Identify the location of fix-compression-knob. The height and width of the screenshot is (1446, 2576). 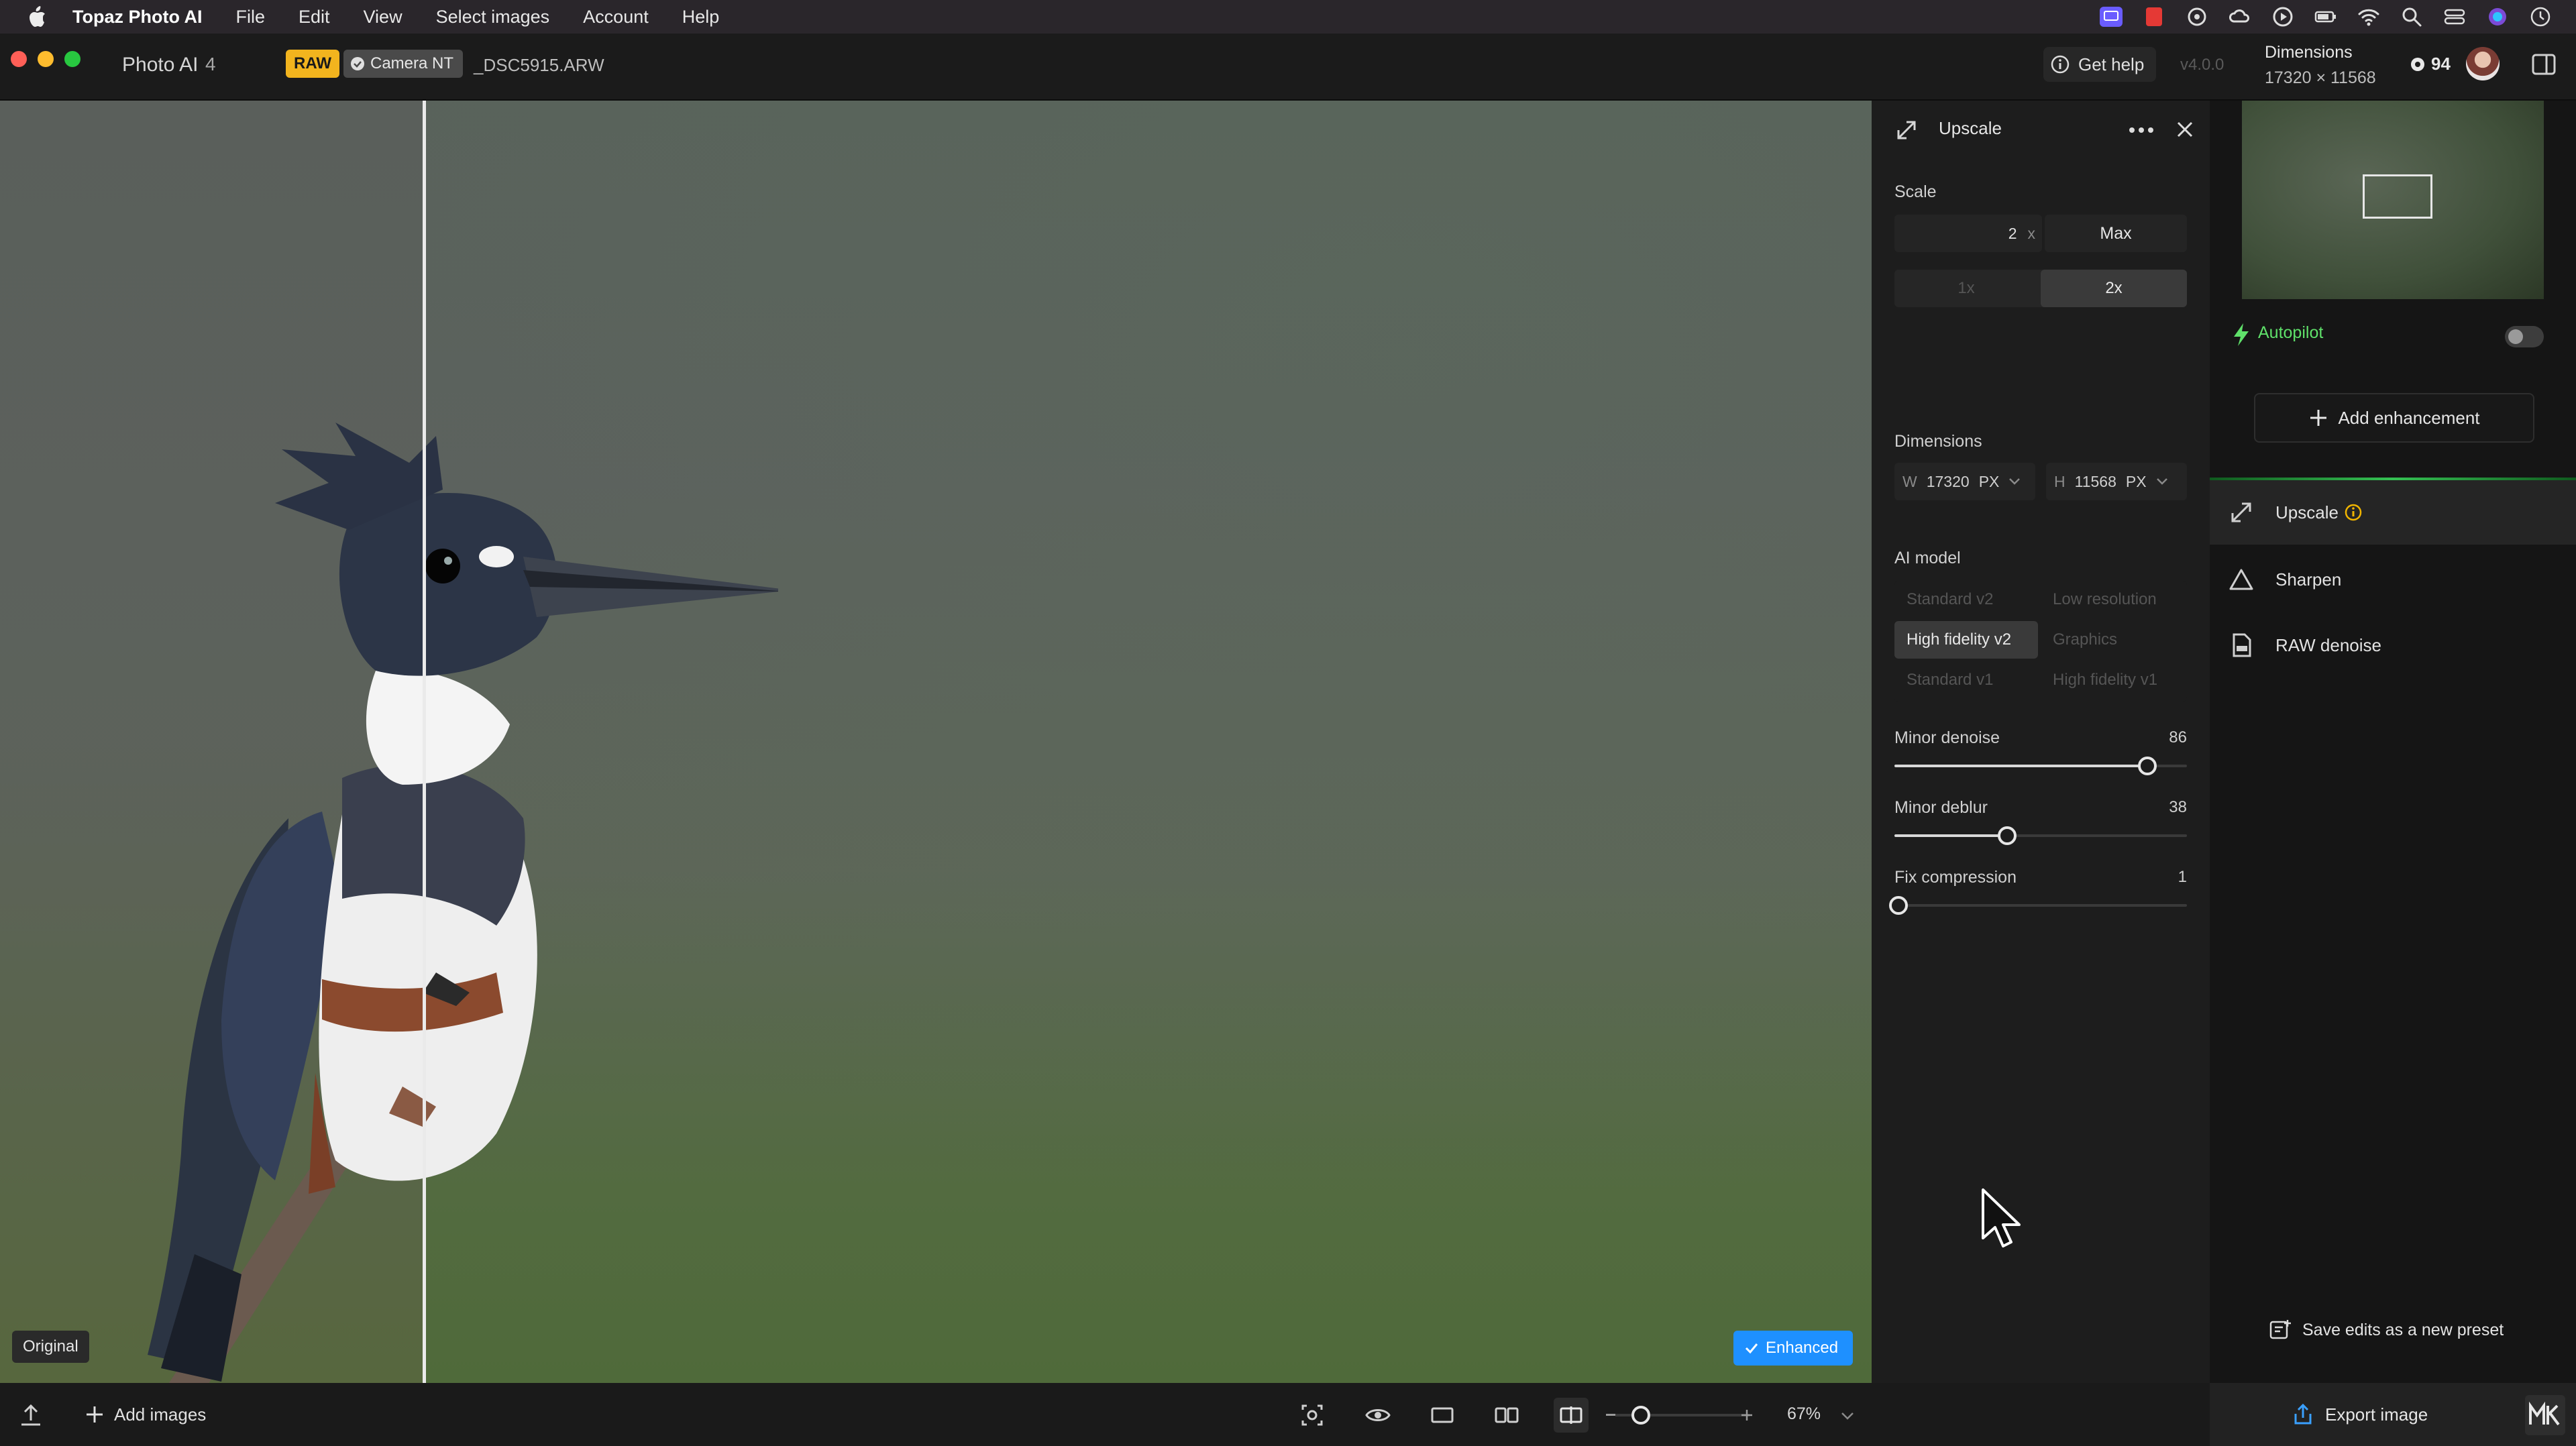
(1898, 905).